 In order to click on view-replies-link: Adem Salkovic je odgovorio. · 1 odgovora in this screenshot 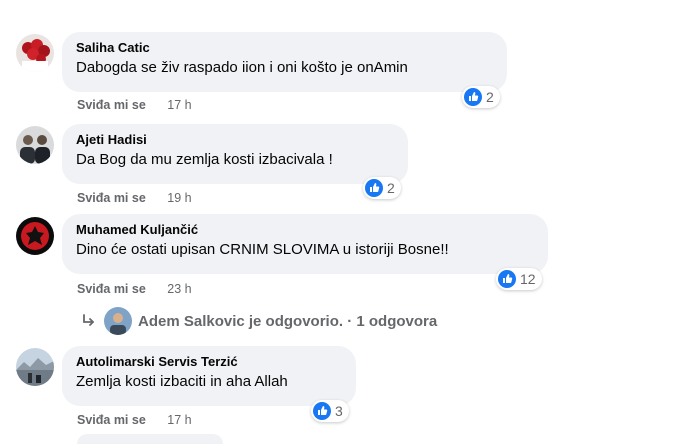, I will do `click(258, 321)`.